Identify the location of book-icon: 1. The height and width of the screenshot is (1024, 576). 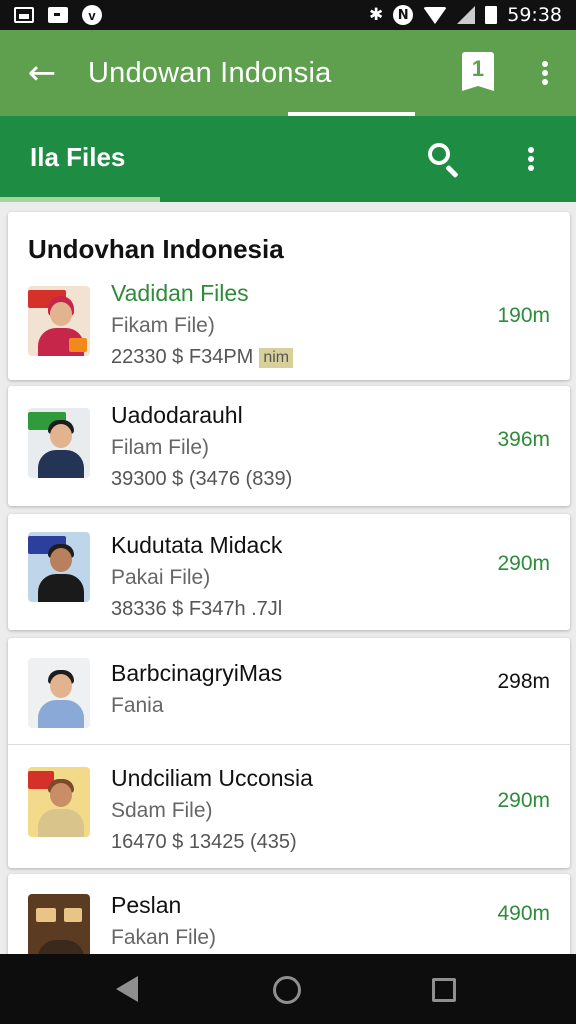
(478, 71).